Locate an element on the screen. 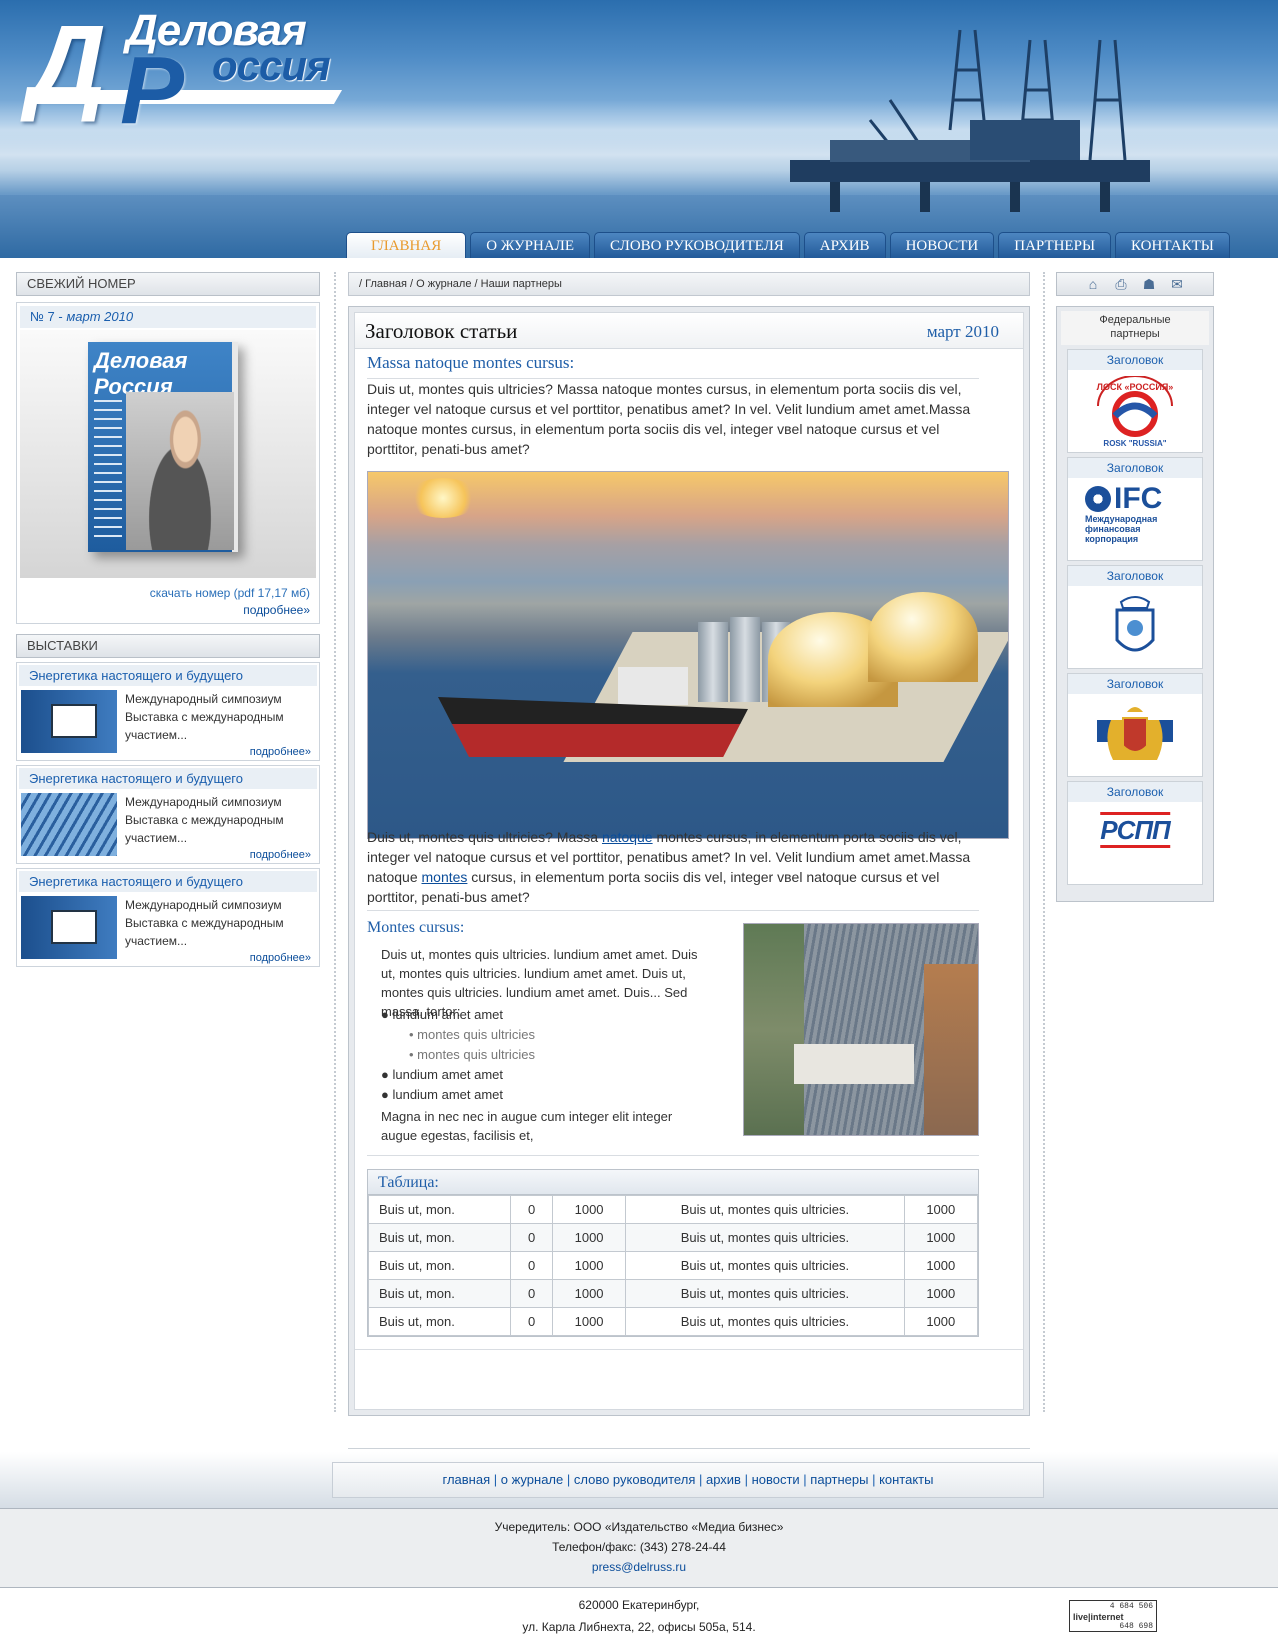 Image resolution: width=1278 pixels, height=1643 pixels. liveinternet-counter: 4 684 506 live|internet 648 698 is located at coordinates (1113, 1616).